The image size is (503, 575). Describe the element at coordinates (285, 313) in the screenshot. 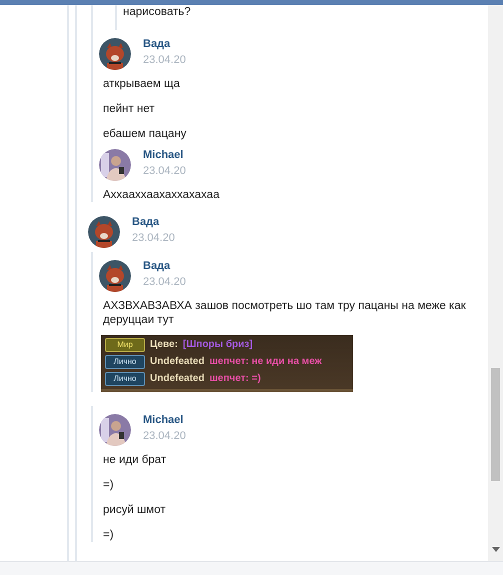

I see `message-text: АХЗВХАВЗАВХА зашов посмотреть шо там тру пацаны на меже как деруццаи тут` at that location.